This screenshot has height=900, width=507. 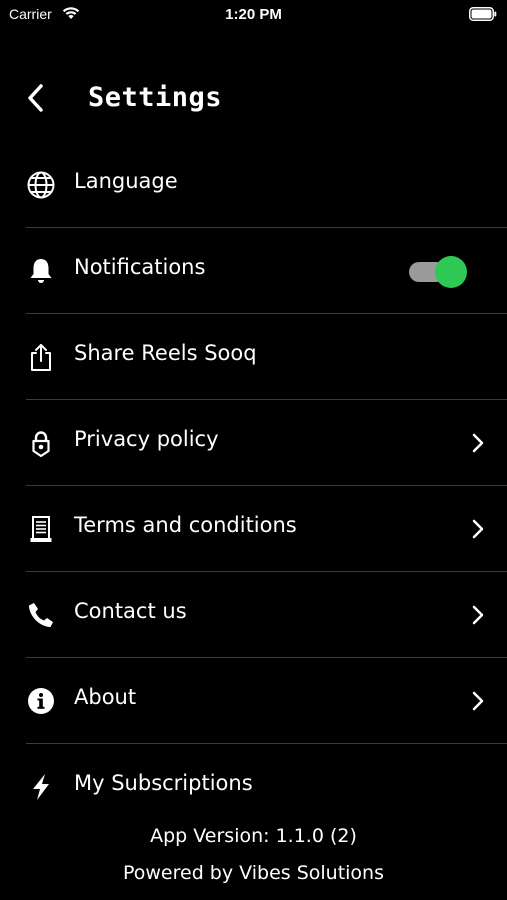 I want to click on app-version: App Version: 1.1.0 (2), so click(x=253, y=836).